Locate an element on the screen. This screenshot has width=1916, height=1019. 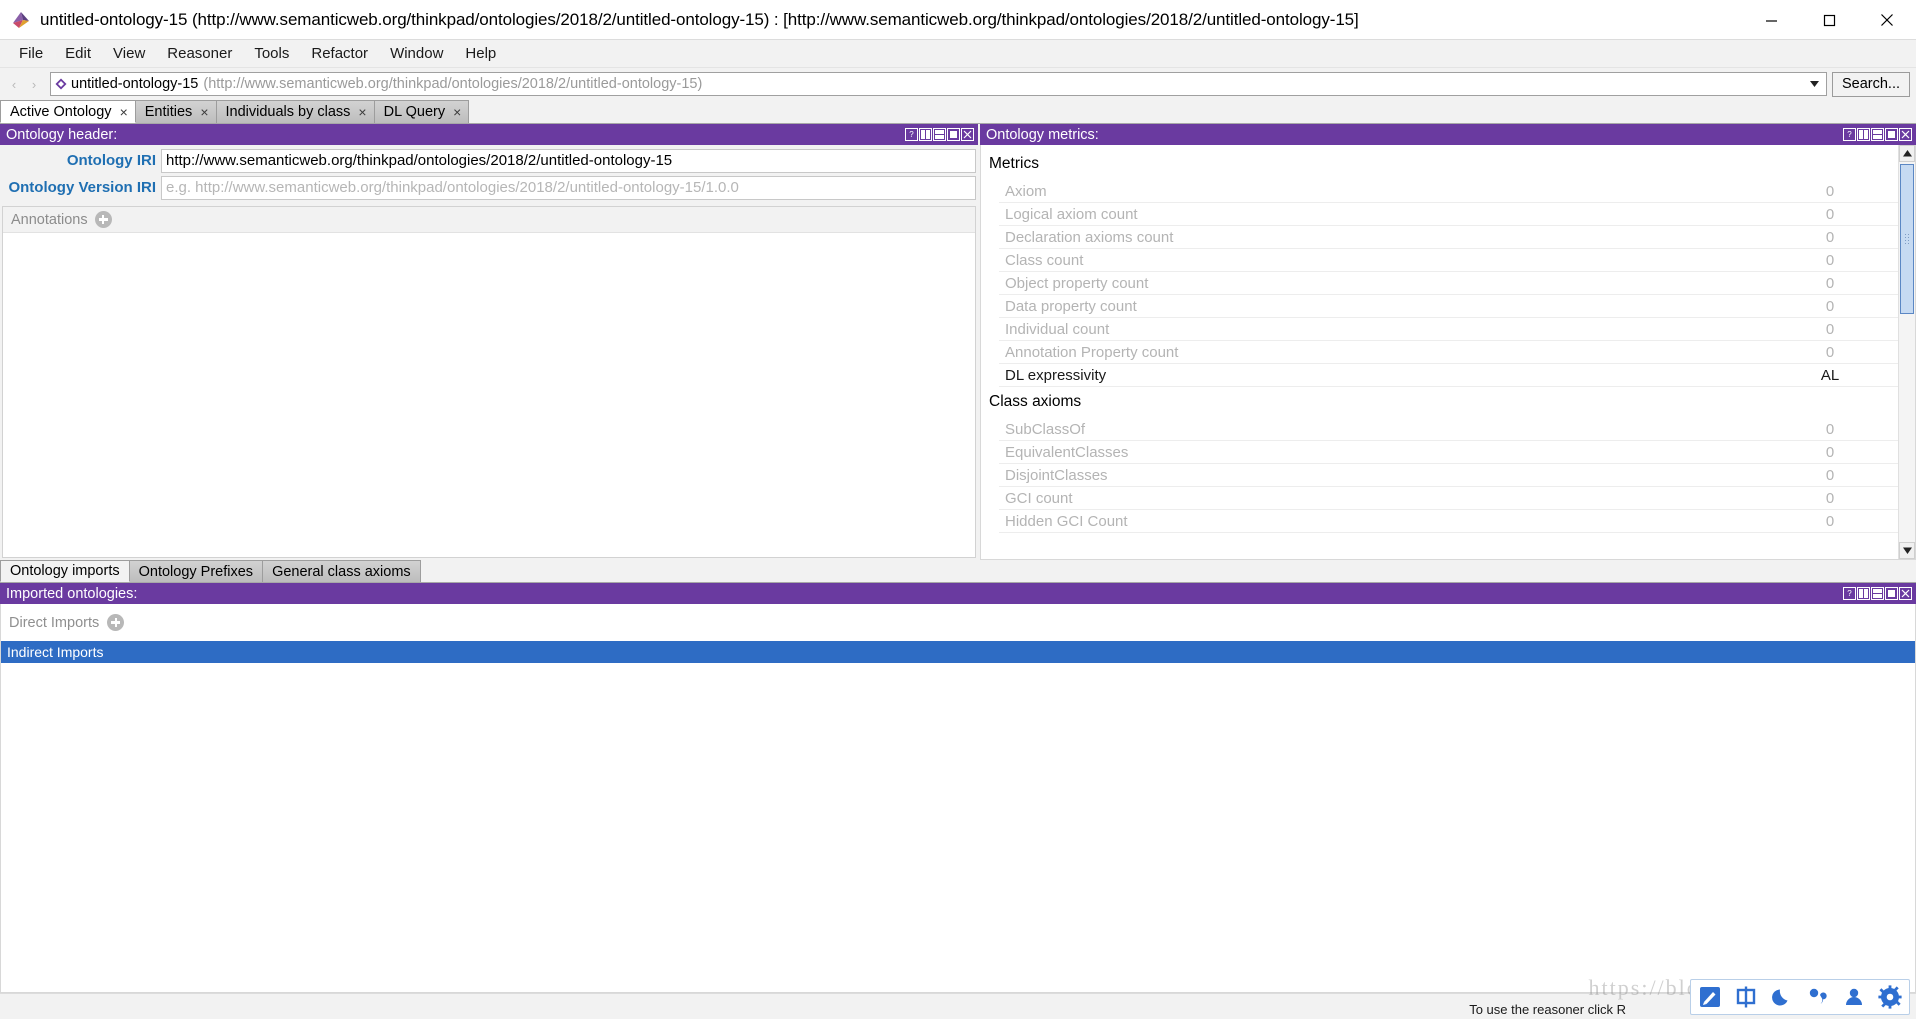
metric-row-gci-count: GCI count 0 is located at coordinates (1448, 498).